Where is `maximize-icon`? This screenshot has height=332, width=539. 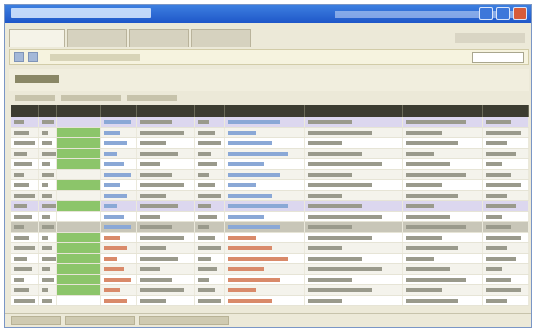 maximize-icon is located at coordinates (503, 13).